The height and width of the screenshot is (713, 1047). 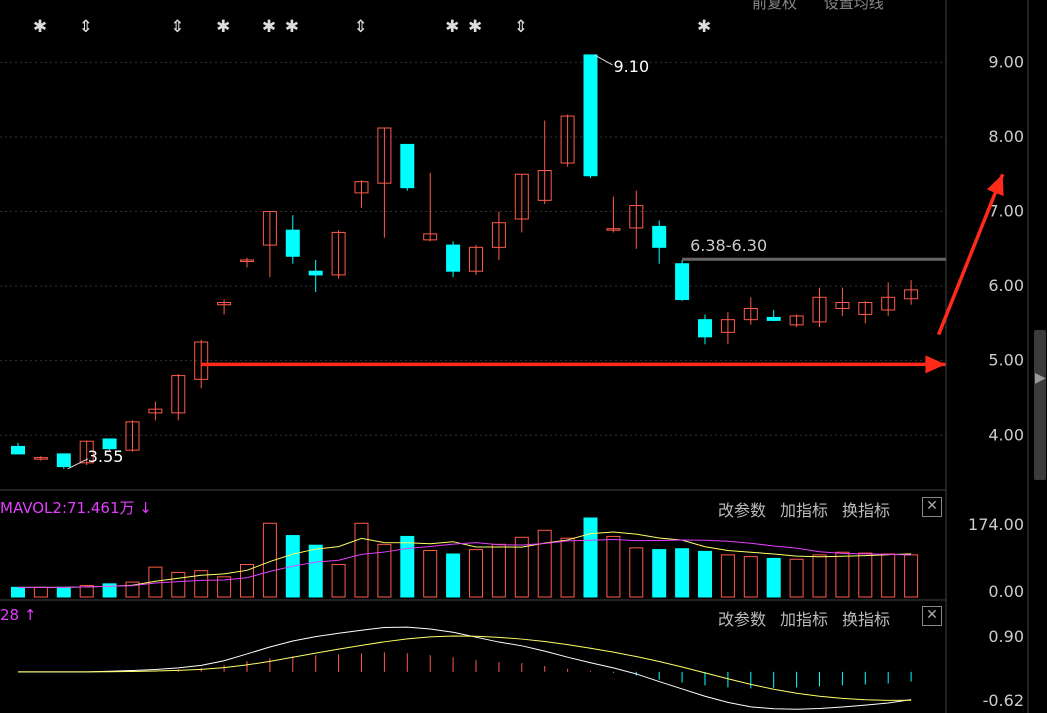 I want to click on volume-toolbar: 改参数 加指标 换指标, so click(x=811, y=509).